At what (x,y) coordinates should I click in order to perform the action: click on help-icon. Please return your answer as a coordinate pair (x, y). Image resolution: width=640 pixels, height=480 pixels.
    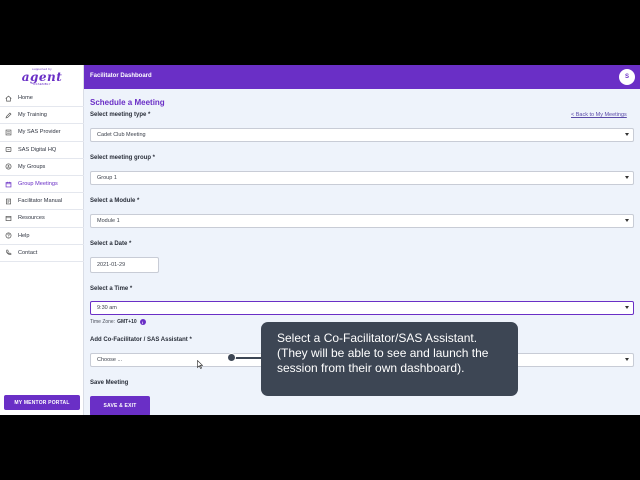
    Looking at the image, I should click on (8, 235).